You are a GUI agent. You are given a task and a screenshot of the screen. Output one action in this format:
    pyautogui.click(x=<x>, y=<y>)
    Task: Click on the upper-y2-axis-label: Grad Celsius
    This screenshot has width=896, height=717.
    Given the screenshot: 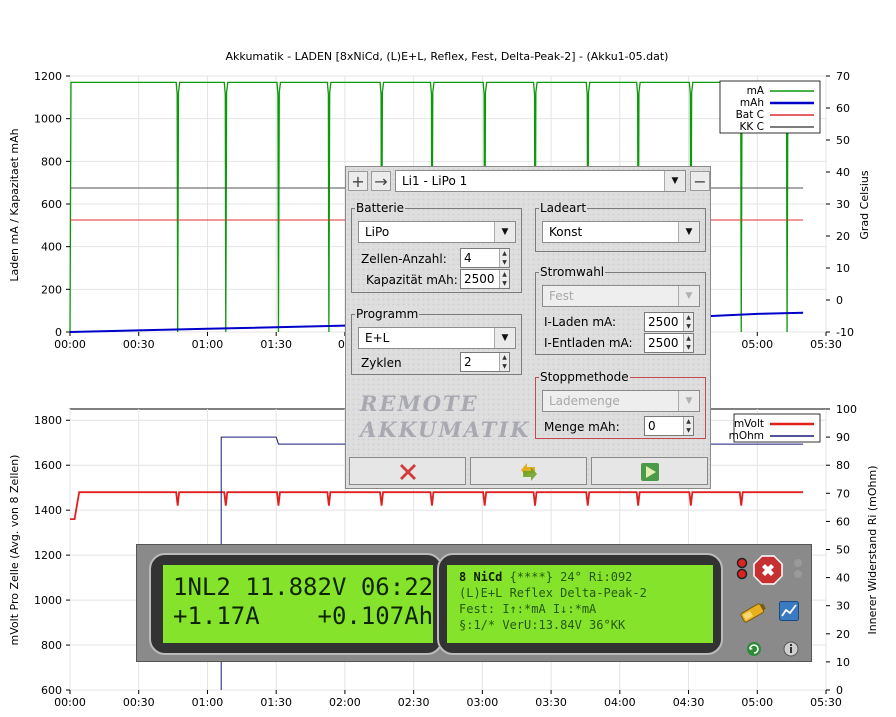 What is the action you would take?
    pyautogui.click(x=864, y=205)
    